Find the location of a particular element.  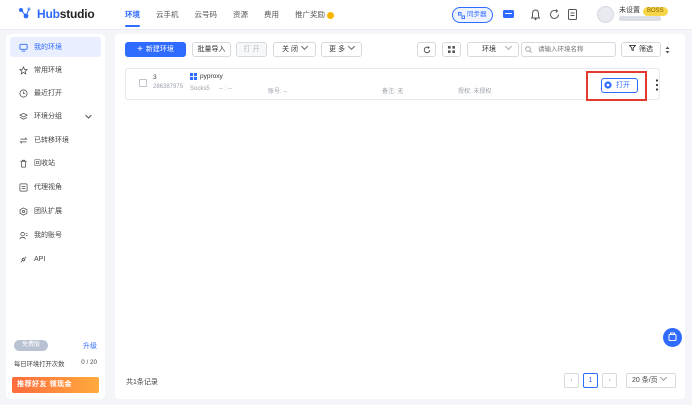

plan-tag: 免费版 is located at coordinates (31, 345).